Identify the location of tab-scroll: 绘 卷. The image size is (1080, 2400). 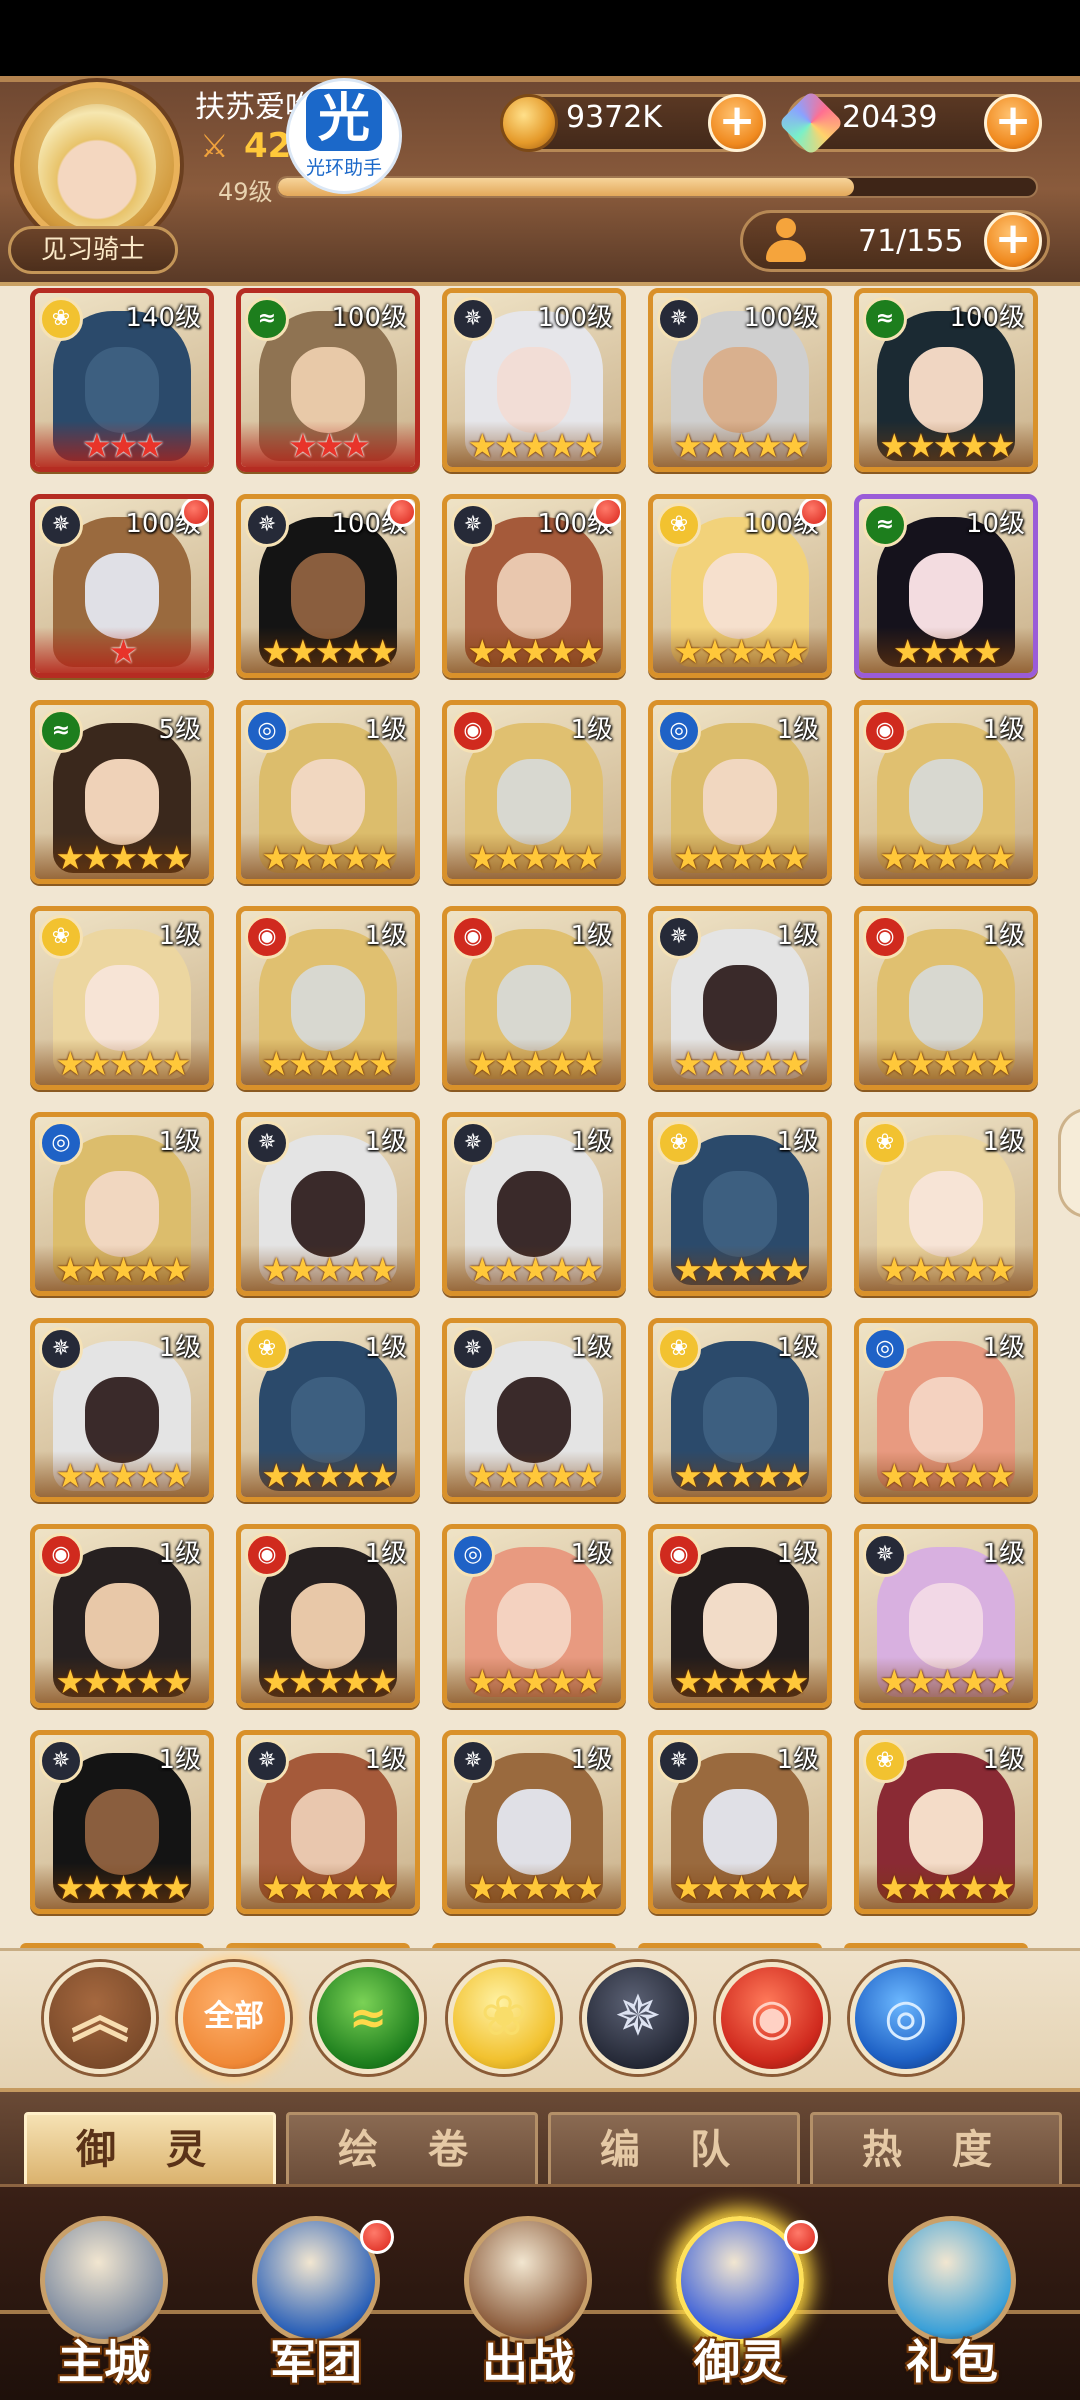
(412, 2151).